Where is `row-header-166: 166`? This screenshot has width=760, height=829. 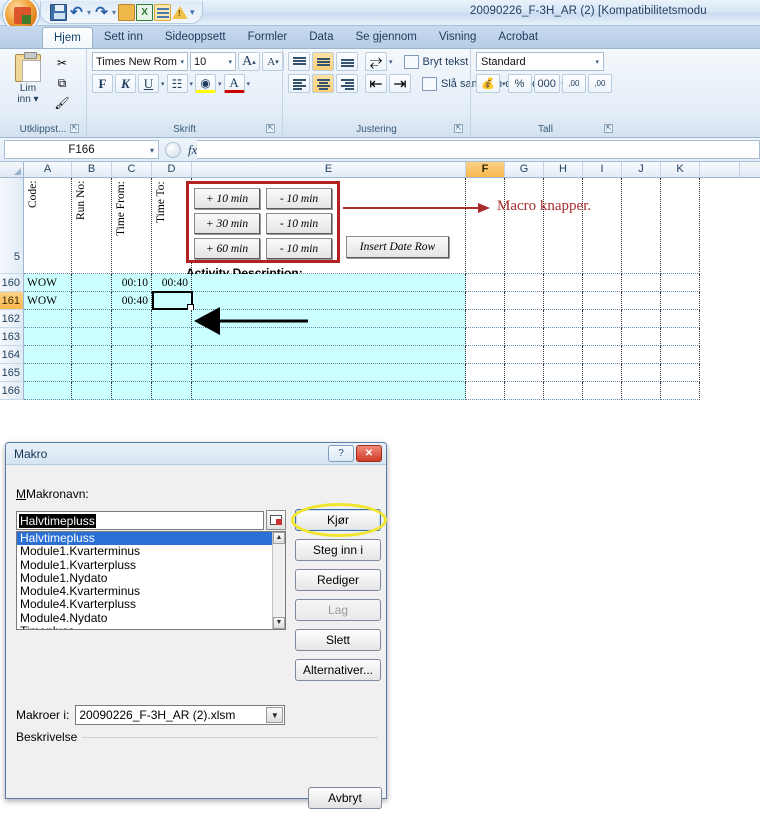
row-header-166: 166 is located at coordinates (12, 391).